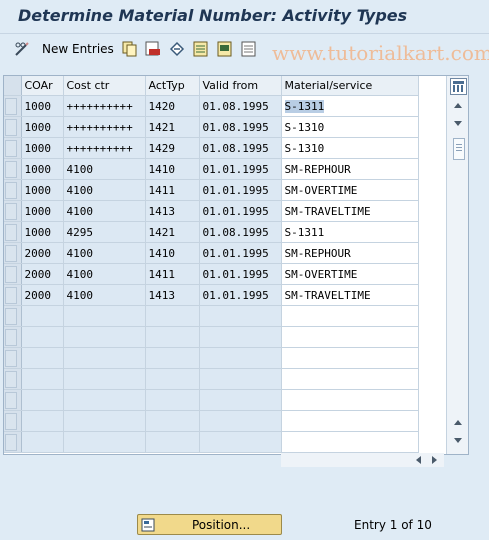 The image size is (489, 540). I want to click on application-toolbar: New Entries www.tutorialkart.com, so click(244, 49).